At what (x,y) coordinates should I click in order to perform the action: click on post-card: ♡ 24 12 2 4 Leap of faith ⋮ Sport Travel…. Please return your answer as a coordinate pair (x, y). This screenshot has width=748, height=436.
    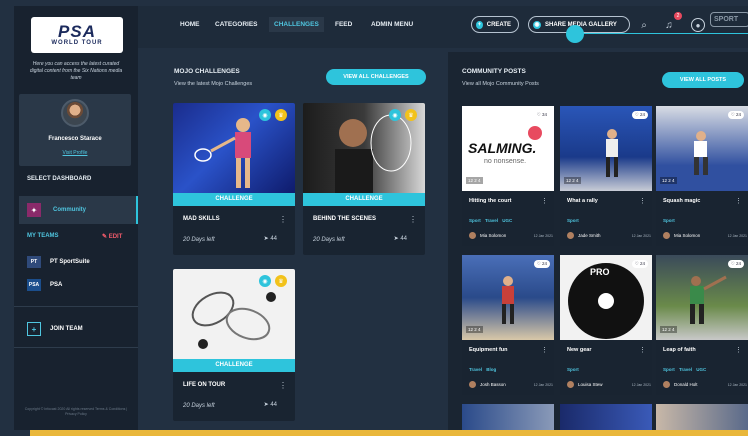
    Looking at the image, I should click on (702, 325).